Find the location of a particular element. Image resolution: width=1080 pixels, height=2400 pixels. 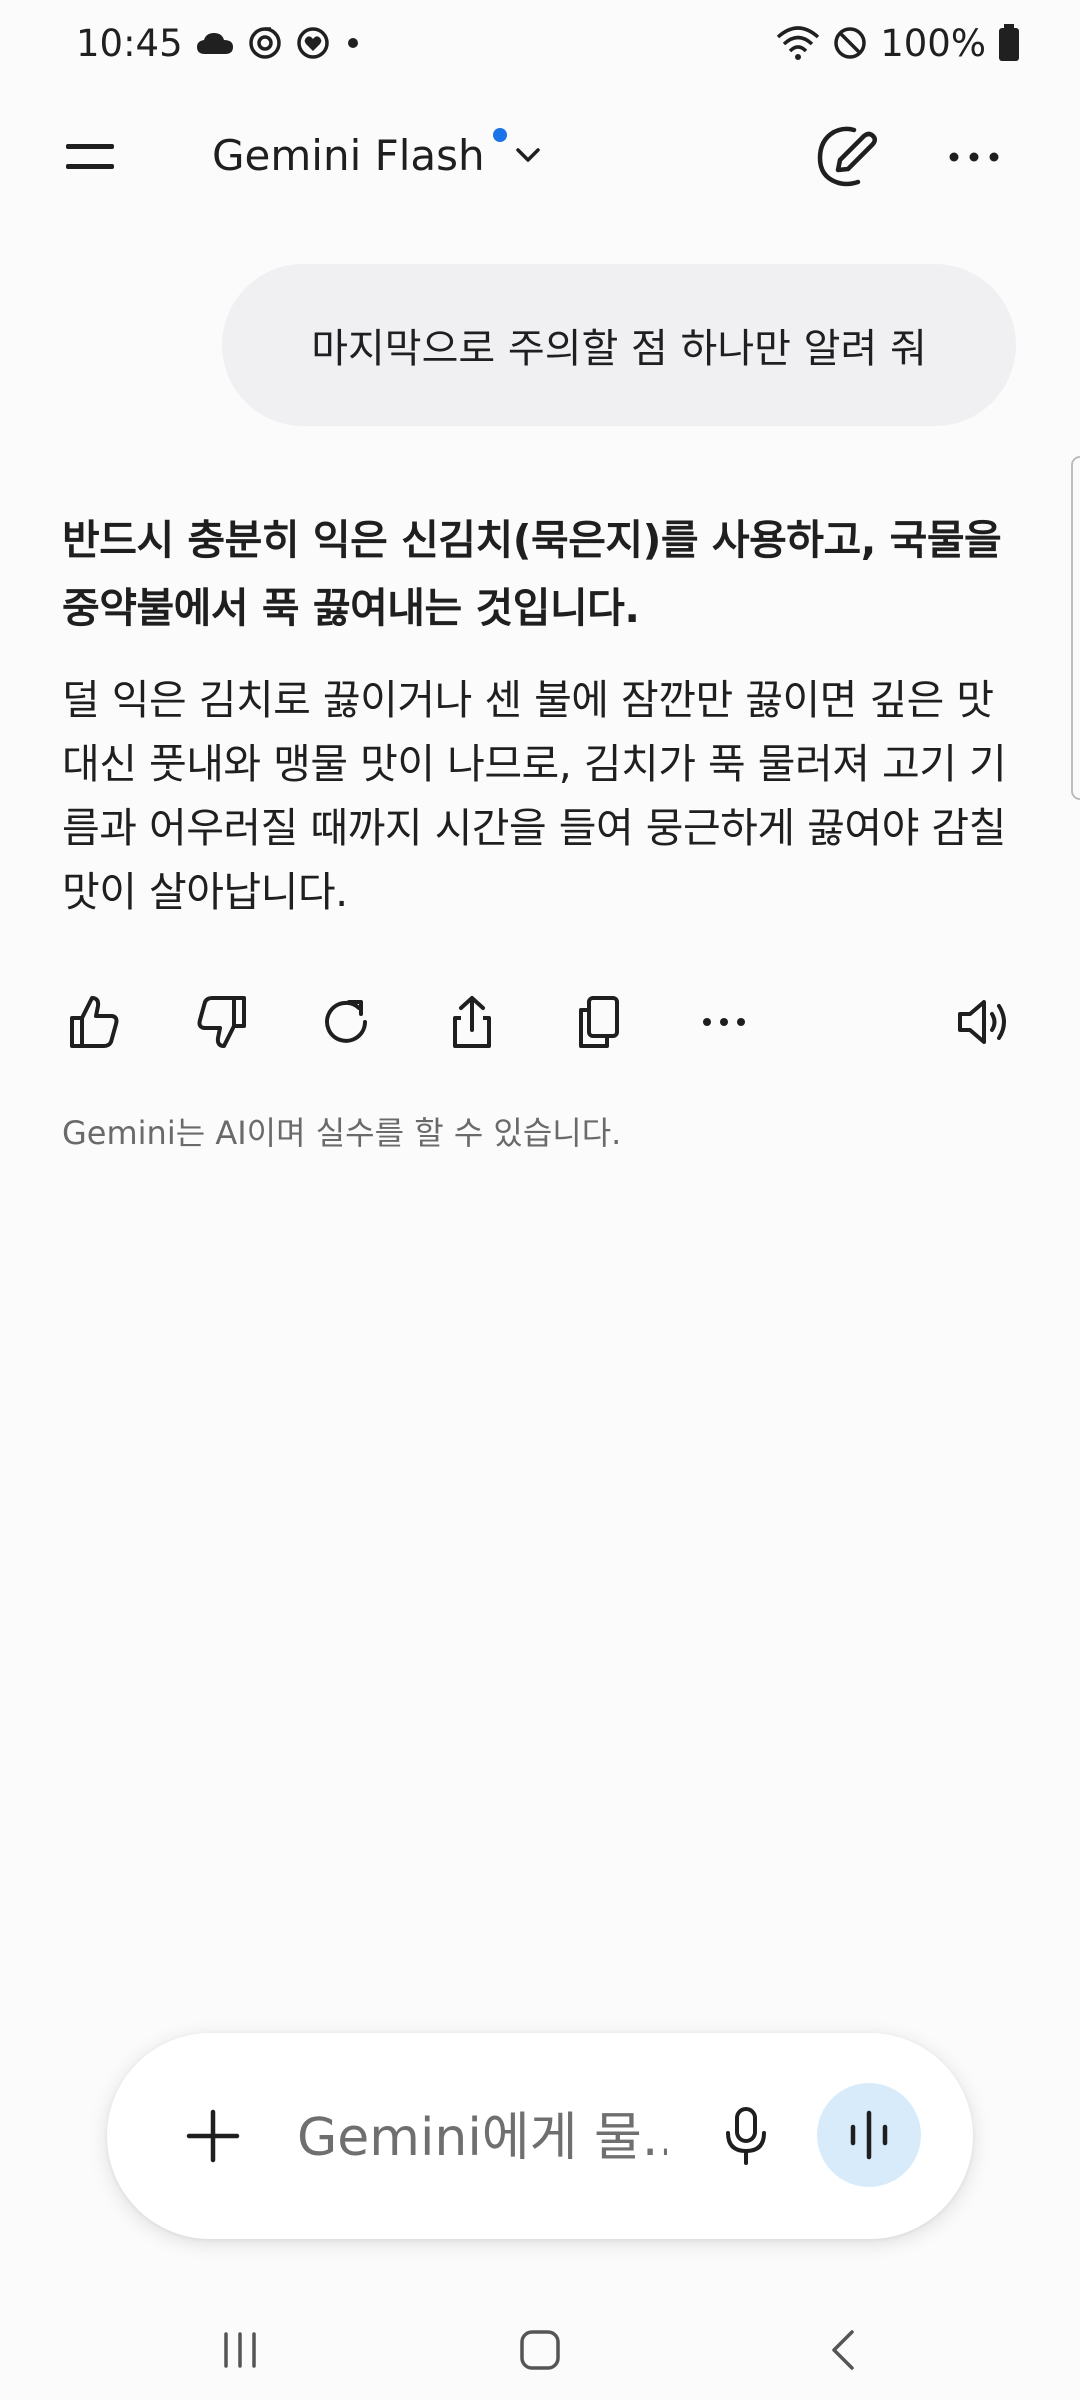

chevron-down-icon is located at coordinates (527, 155).